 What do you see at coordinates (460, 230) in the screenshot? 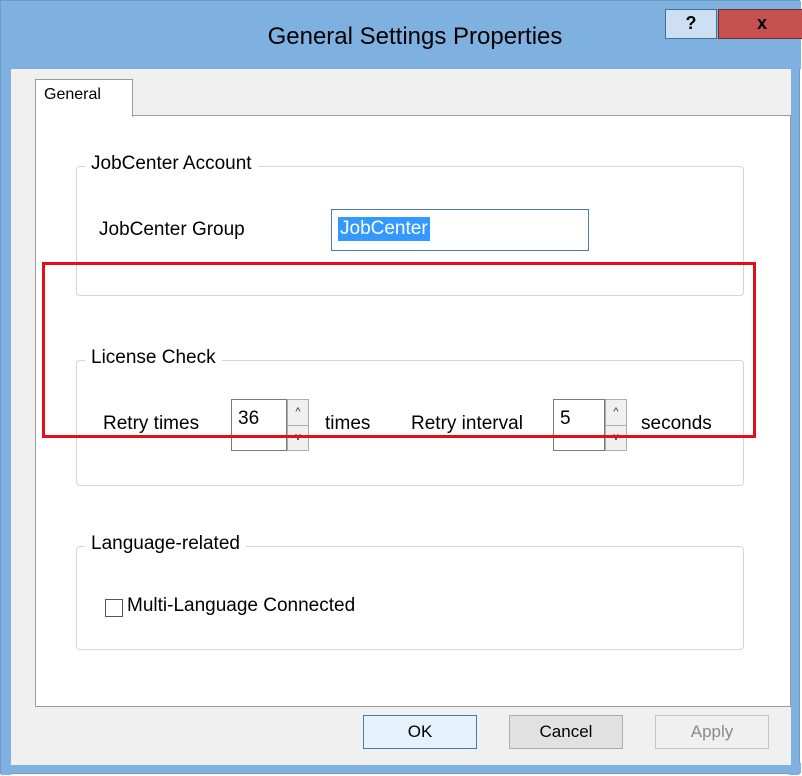
I see `jobcenter-group-input: JobCenter` at bounding box center [460, 230].